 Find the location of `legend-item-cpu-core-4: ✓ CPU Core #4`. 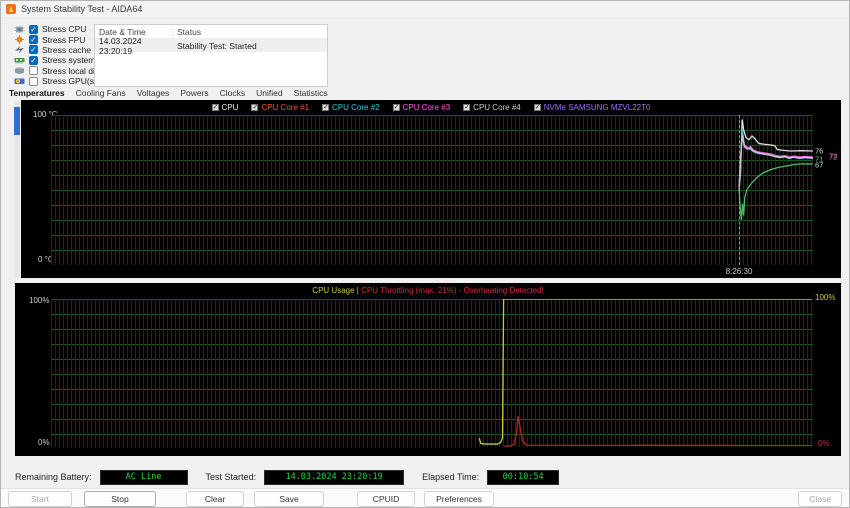

legend-item-cpu-core-4: ✓ CPU Core #4 is located at coordinates (492, 107).